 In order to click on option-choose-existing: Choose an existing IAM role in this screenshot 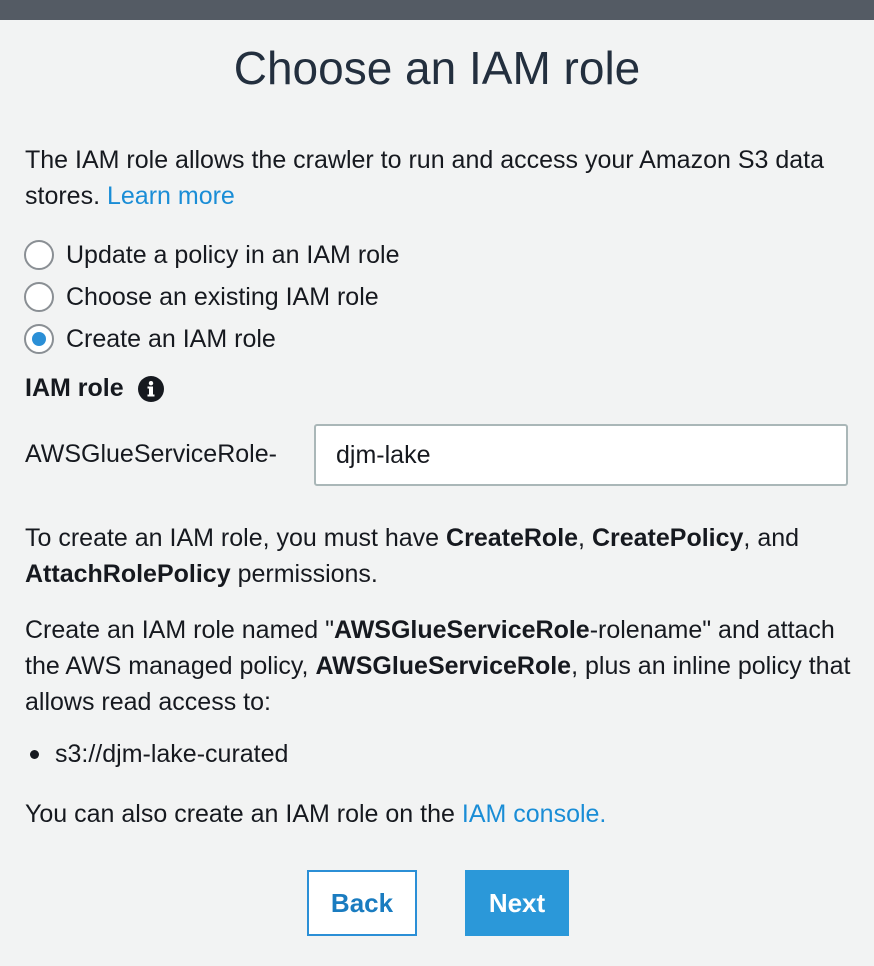, I will do `click(212, 297)`.